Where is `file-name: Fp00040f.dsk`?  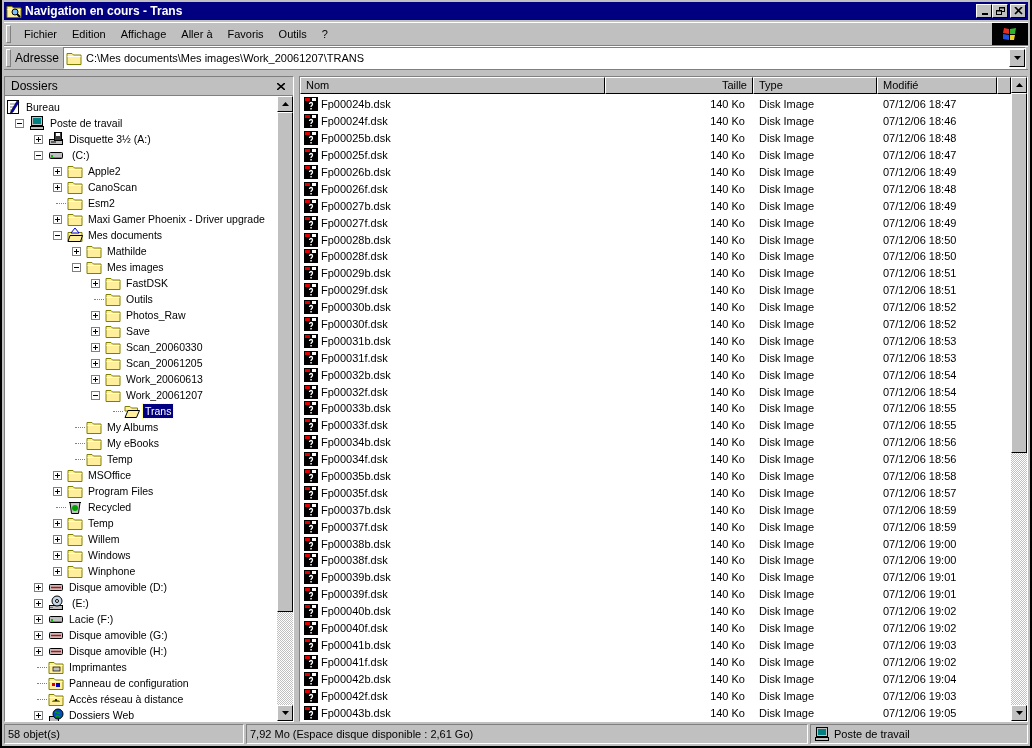
file-name: Fp00040f.dsk is located at coordinates (354, 628).